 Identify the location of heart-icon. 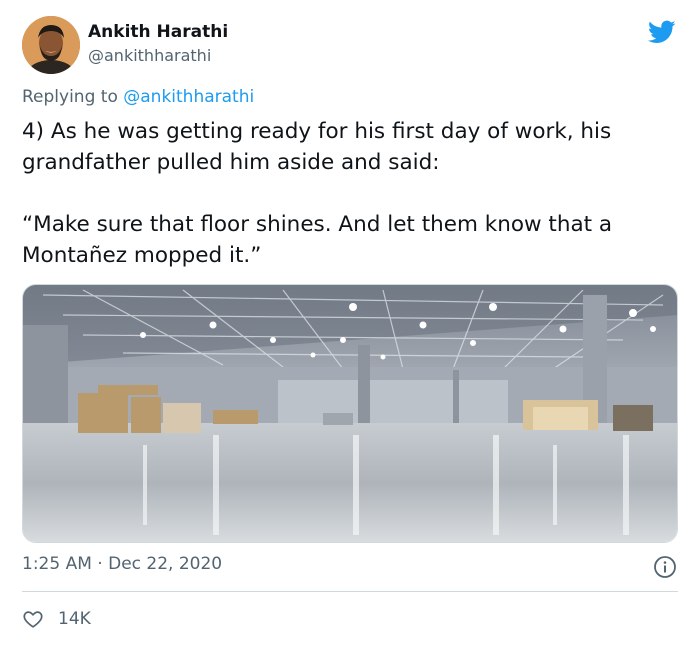
(33, 619).